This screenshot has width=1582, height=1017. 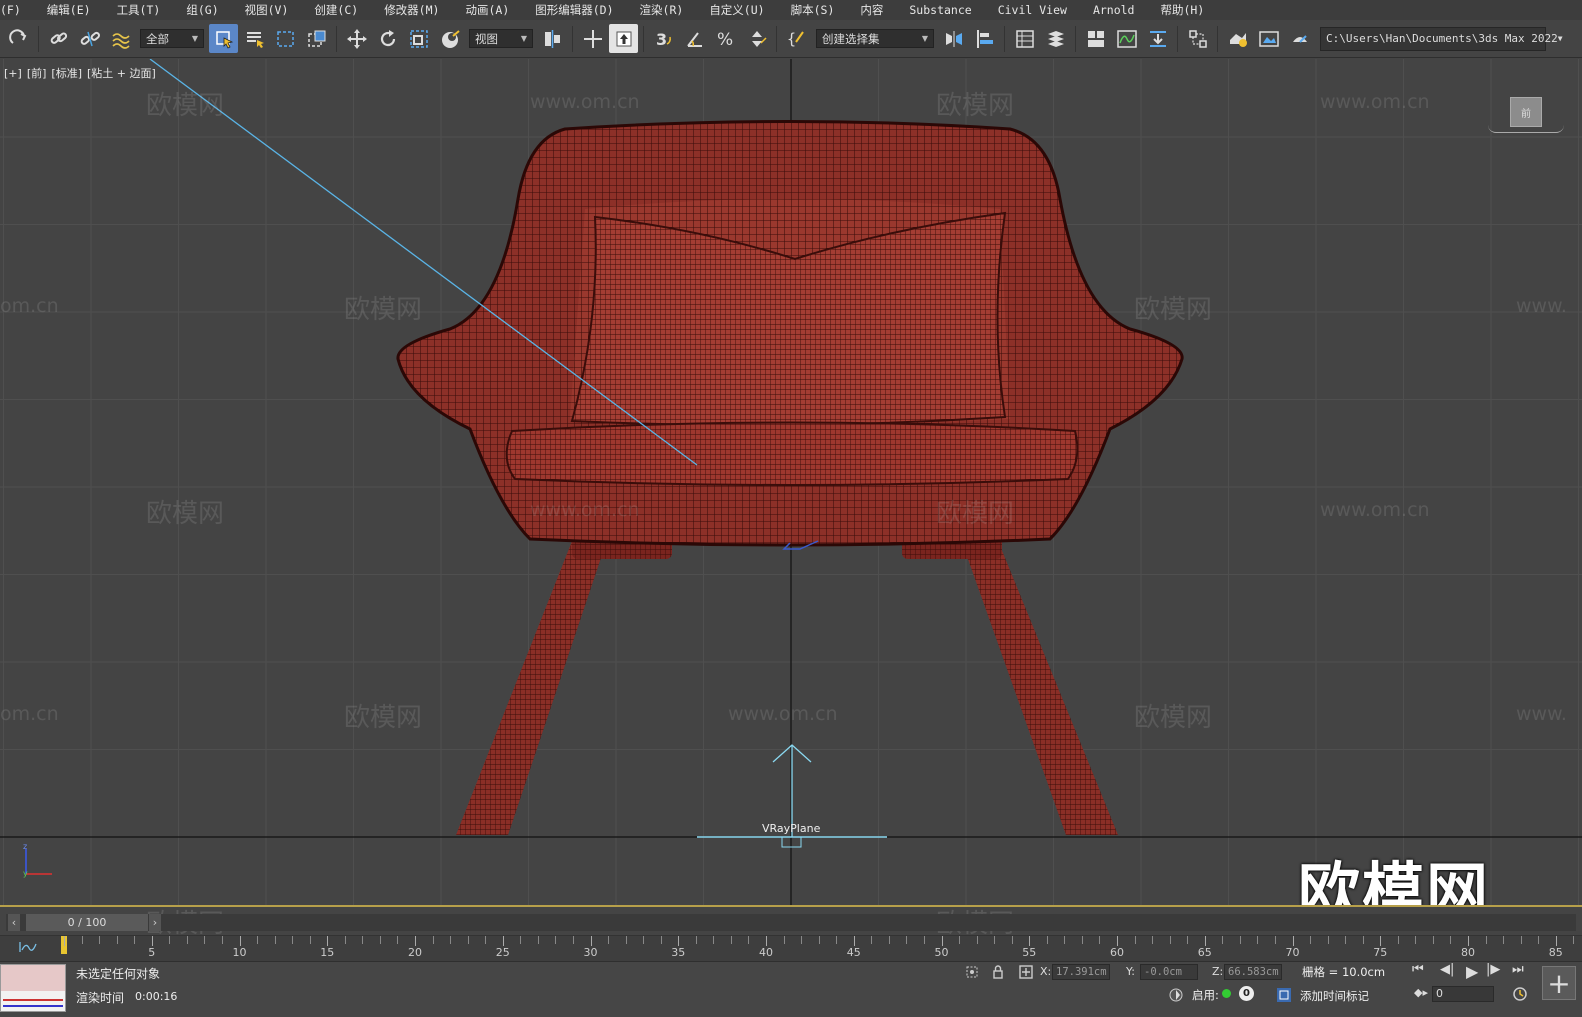 What do you see at coordinates (574, 10) in the screenshot?
I see `menu-item-8: 图形编辑器(D)` at bounding box center [574, 10].